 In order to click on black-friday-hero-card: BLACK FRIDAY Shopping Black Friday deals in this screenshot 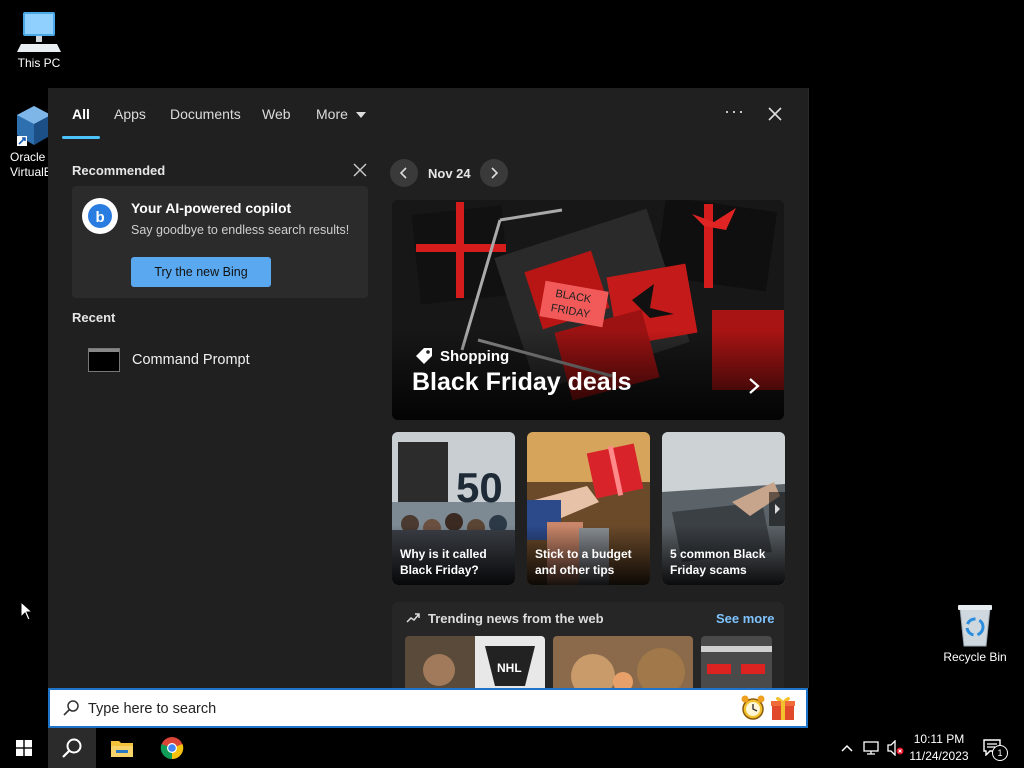, I will do `click(588, 310)`.